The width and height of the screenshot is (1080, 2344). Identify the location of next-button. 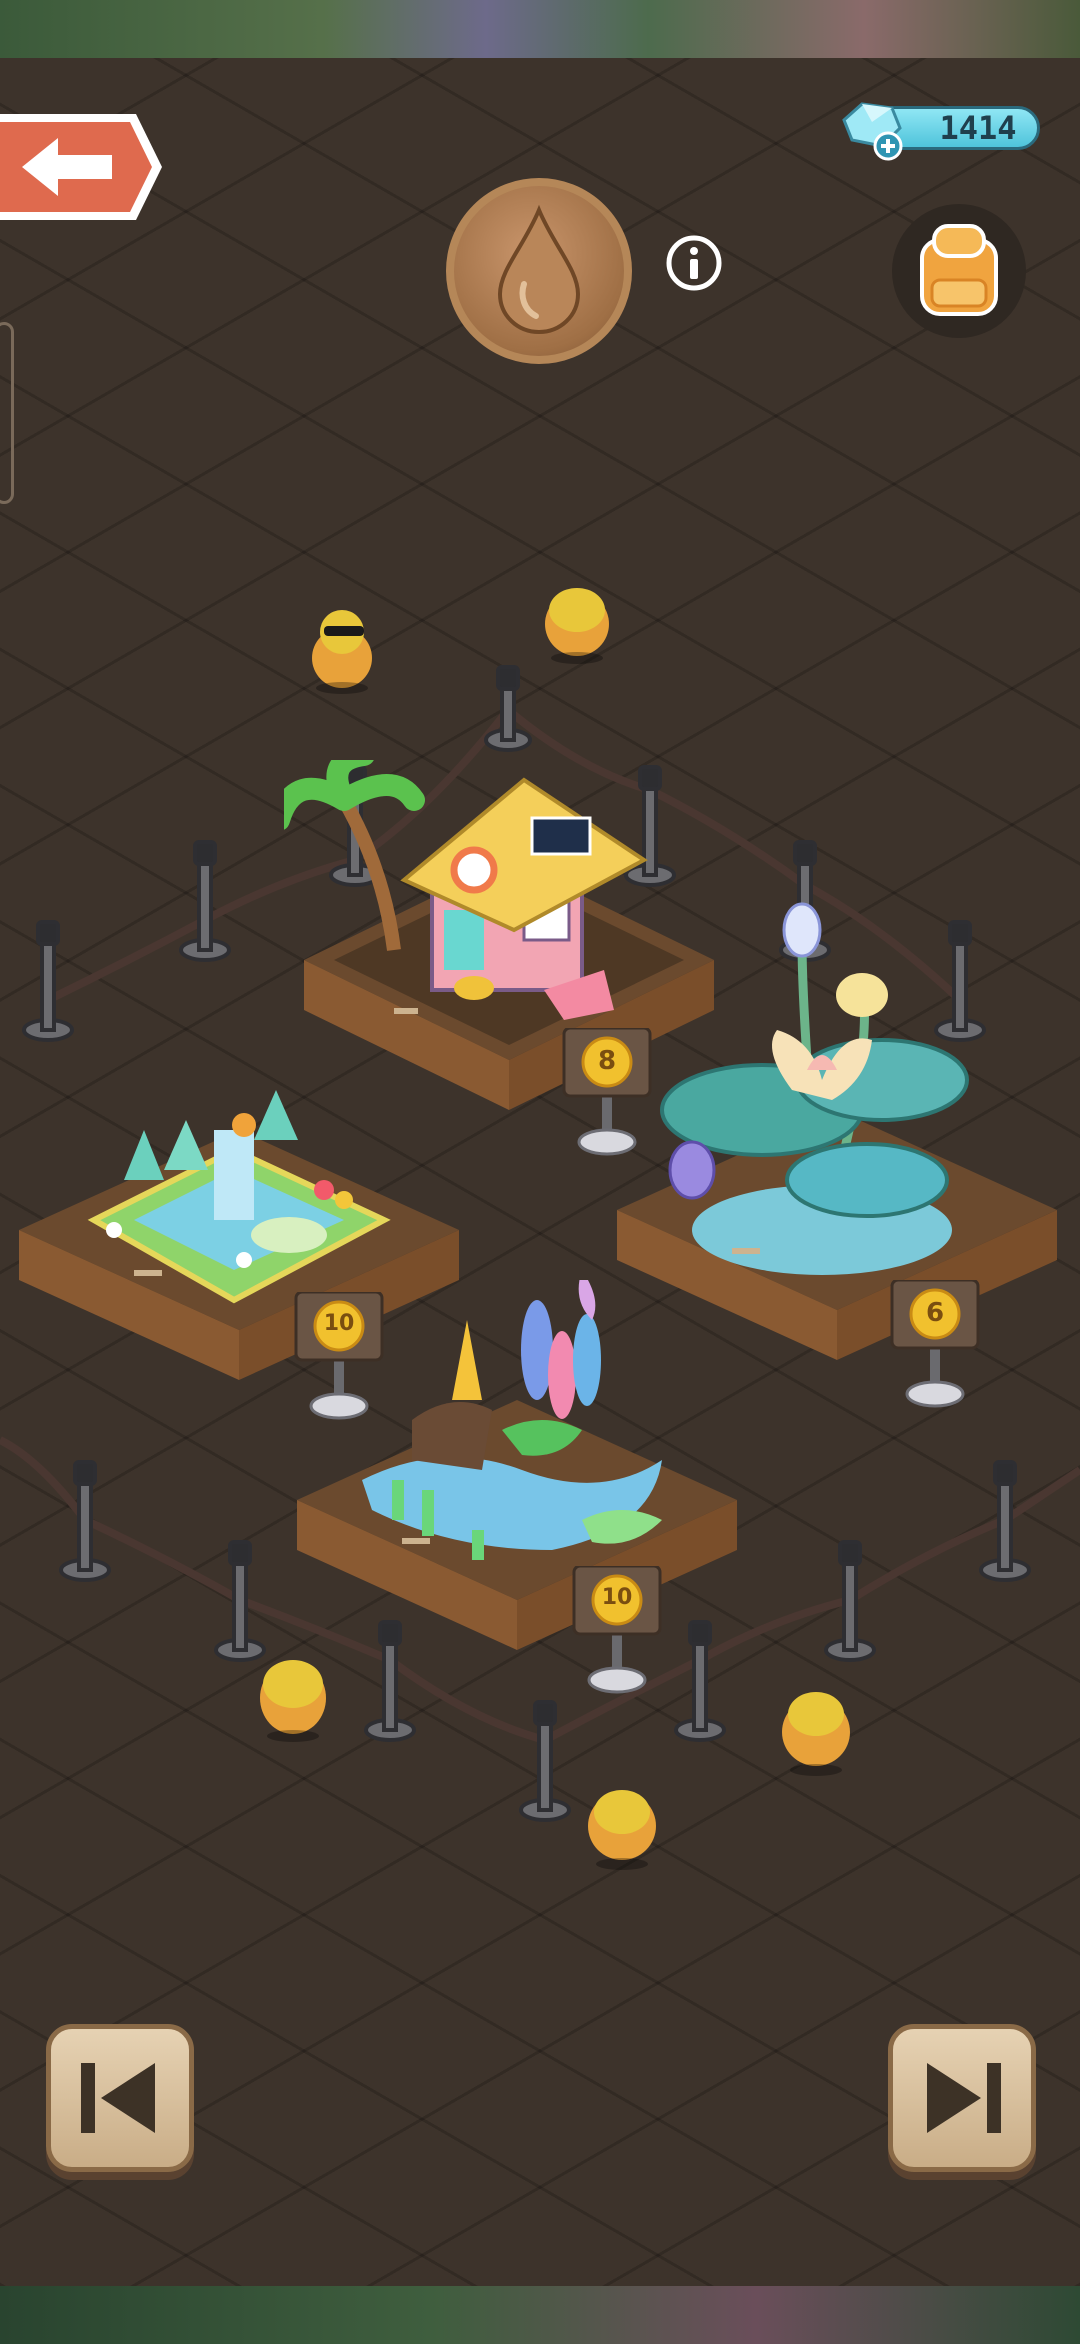
(962, 2098).